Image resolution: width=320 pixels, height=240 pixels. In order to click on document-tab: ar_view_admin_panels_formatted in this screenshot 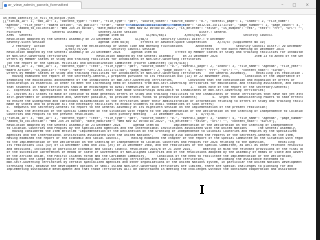, I will do `click(42, 5)`.